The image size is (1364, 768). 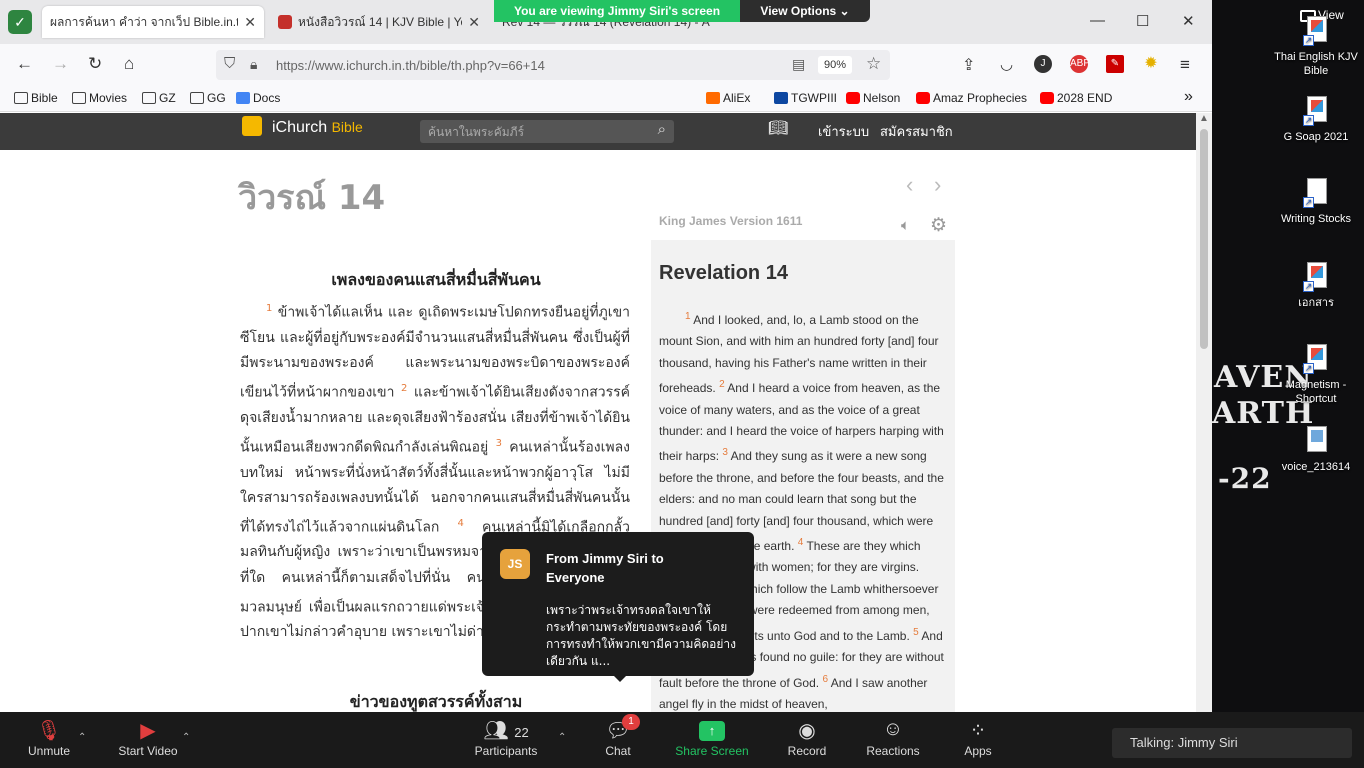 What do you see at coordinates (1204, 239) in the screenshot?
I see `scrollbar-thumb` at bounding box center [1204, 239].